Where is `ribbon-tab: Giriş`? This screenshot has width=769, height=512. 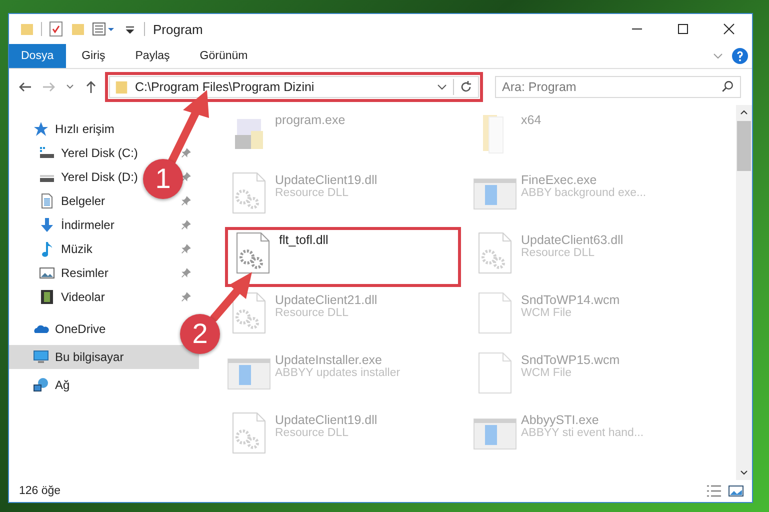 ribbon-tab: Giriş is located at coordinates (94, 56).